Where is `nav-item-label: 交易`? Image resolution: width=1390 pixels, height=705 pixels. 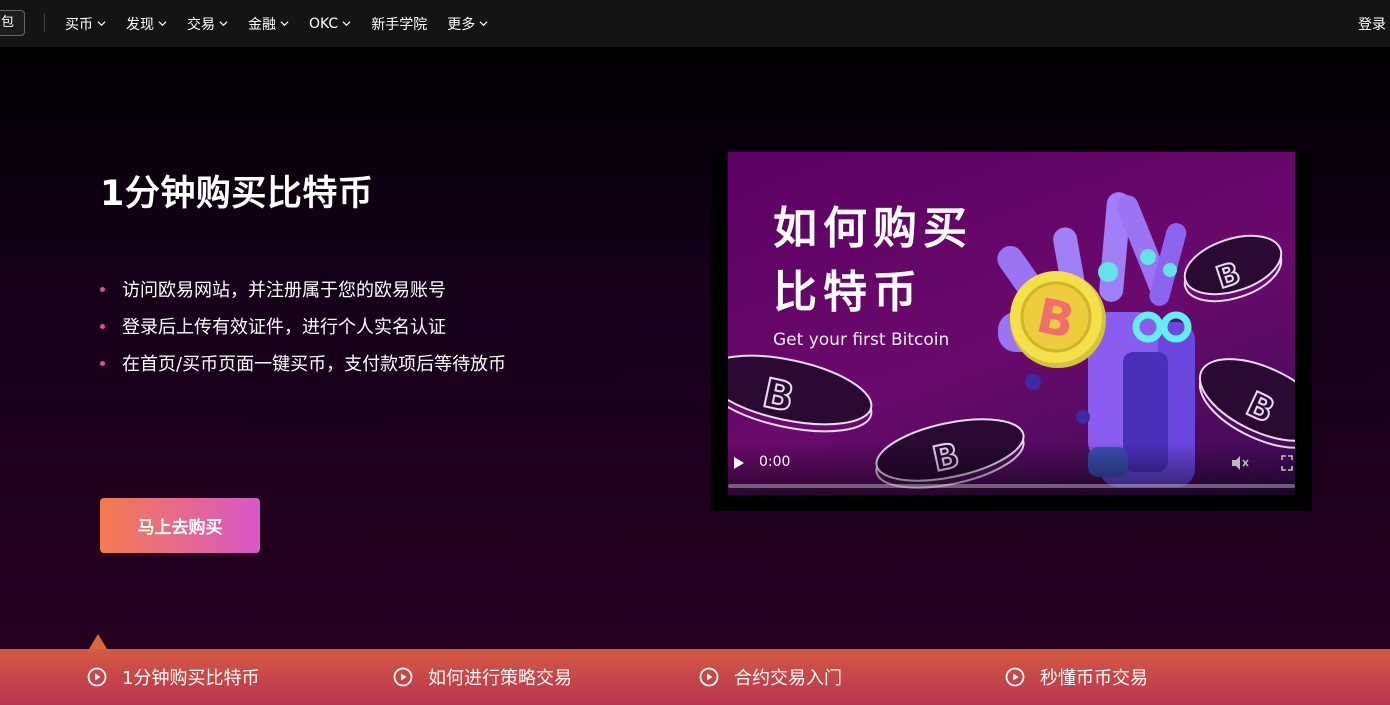
nav-item-label: 交易 is located at coordinates (201, 24).